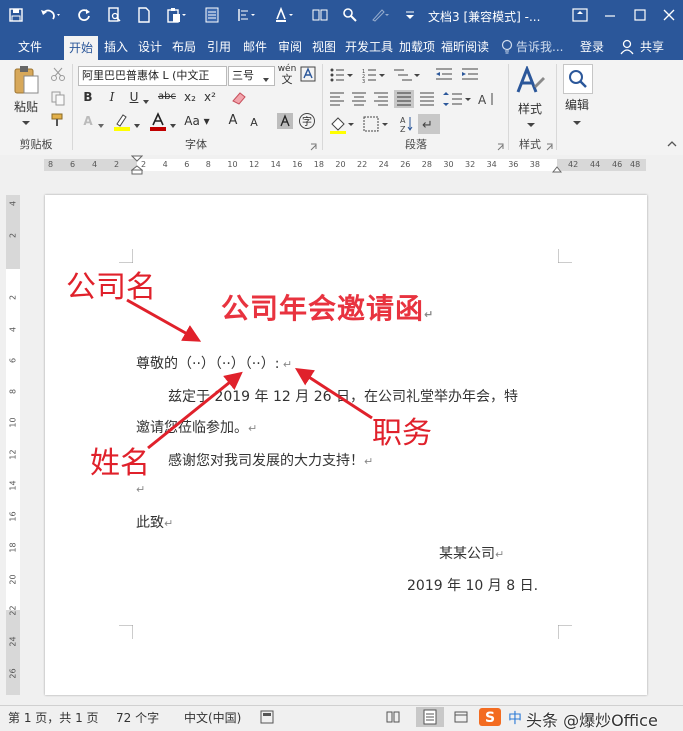  What do you see at coordinates (592, 720) in the screenshot?
I see `watermark-text: 头条 @爆炒Office` at bounding box center [592, 720].